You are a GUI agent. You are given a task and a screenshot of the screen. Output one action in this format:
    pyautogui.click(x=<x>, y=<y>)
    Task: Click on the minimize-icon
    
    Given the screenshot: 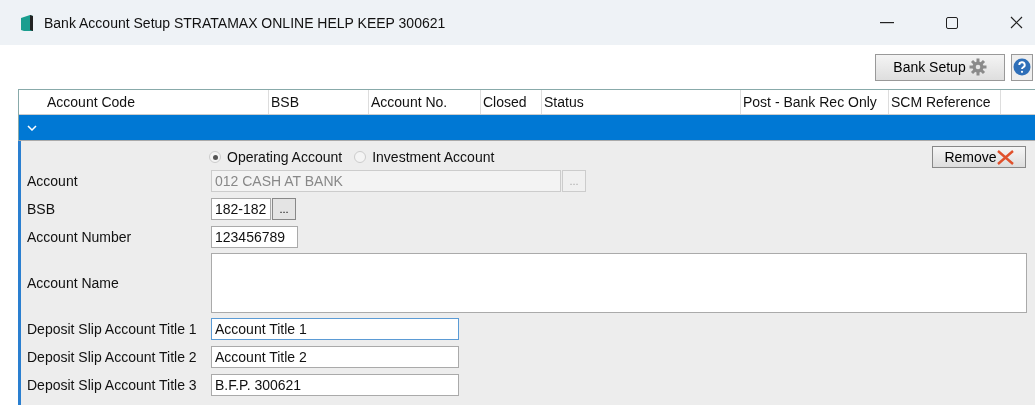 What is the action you would take?
    pyautogui.click(x=887, y=22)
    